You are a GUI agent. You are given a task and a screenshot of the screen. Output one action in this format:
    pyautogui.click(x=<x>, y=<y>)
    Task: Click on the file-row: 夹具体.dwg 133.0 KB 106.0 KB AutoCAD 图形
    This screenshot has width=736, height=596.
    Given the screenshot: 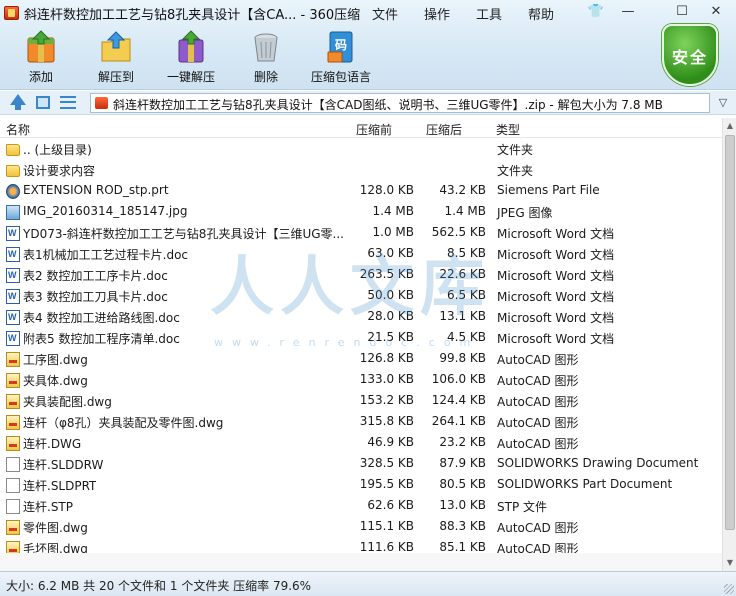 What is the action you would take?
    pyautogui.click(x=361, y=380)
    